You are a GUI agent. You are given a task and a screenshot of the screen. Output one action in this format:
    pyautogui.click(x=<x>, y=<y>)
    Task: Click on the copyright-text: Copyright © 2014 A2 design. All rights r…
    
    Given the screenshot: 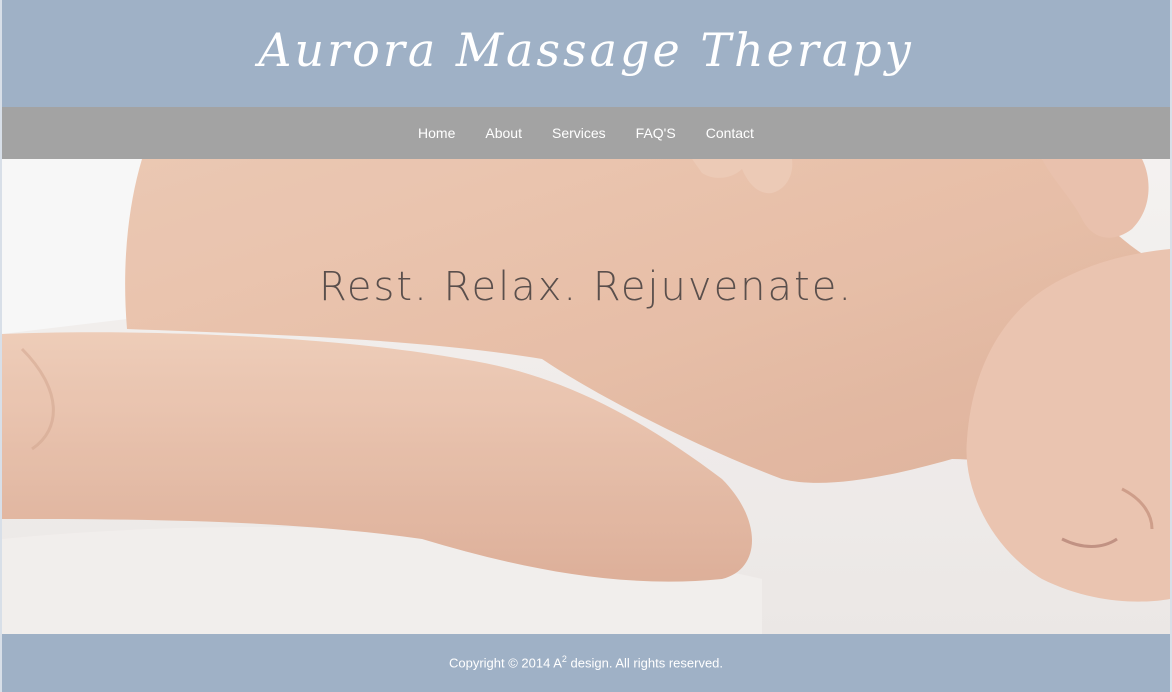 What is the action you would take?
    pyautogui.click(x=586, y=662)
    